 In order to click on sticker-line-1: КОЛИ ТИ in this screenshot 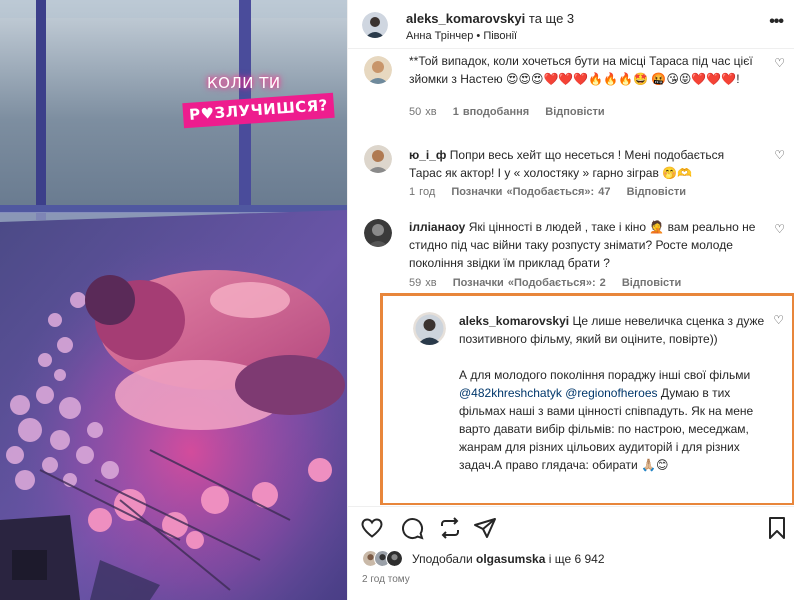, I will do `click(244, 83)`.